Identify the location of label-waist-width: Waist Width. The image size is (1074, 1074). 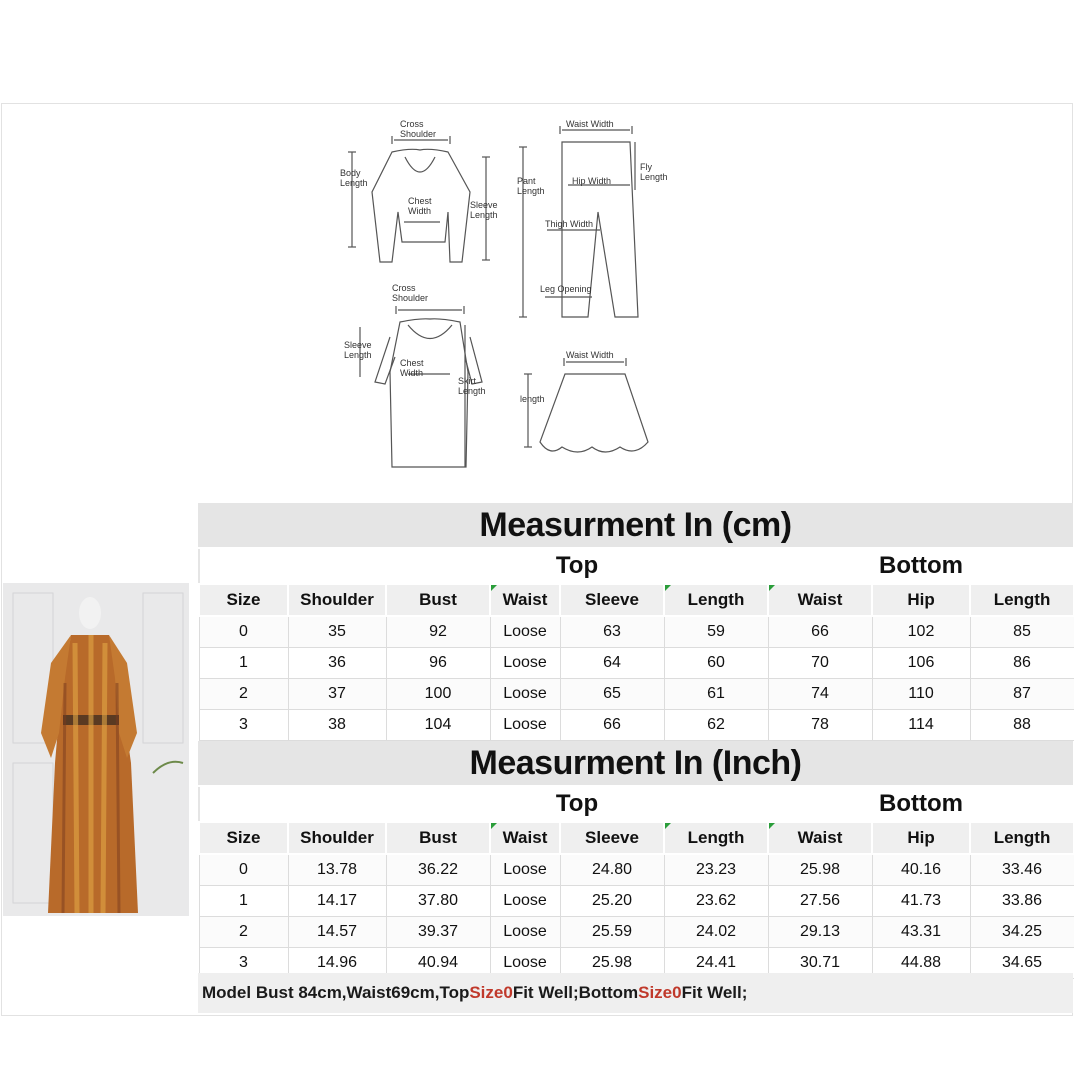
(590, 124).